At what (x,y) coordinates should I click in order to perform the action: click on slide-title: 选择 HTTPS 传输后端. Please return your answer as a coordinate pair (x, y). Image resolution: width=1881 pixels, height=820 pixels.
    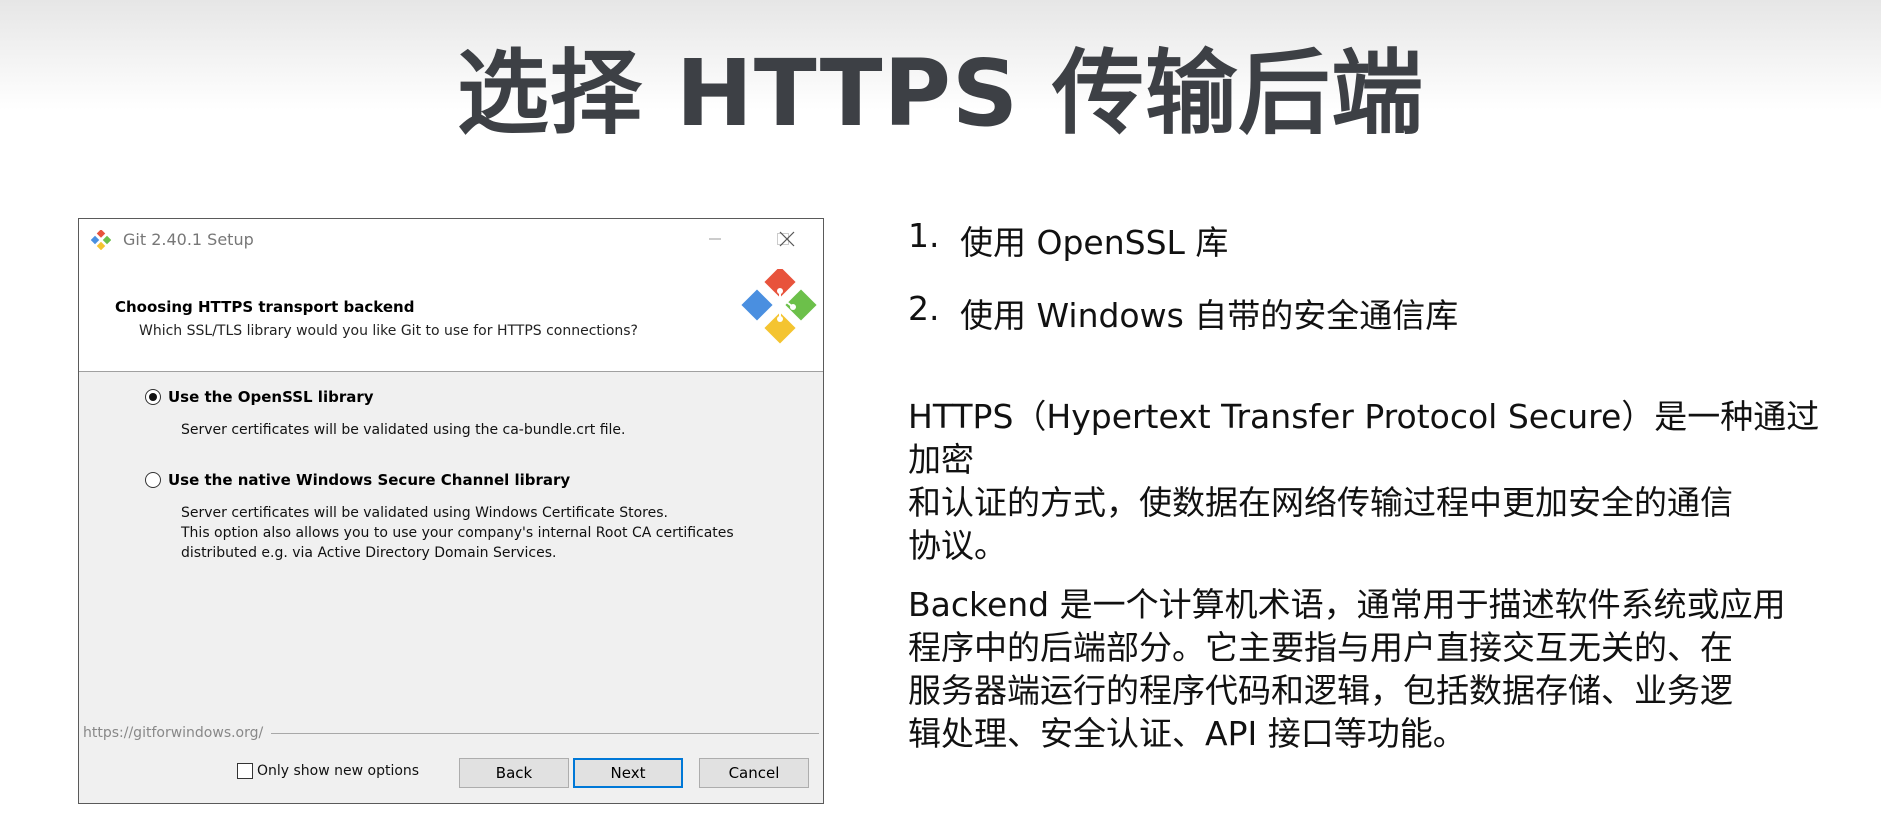
    Looking at the image, I should click on (940, 93).